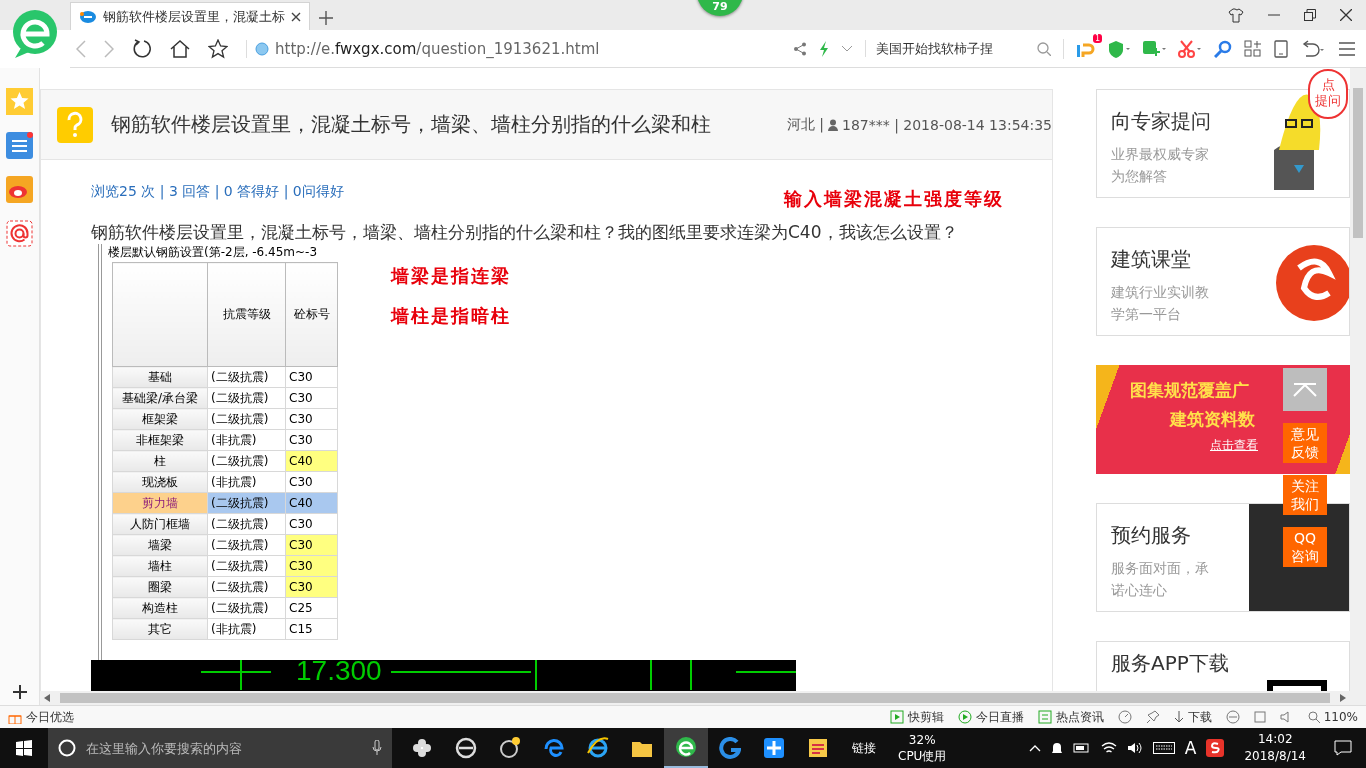  What do you see at coordinates (160, 440) in the screenshot?
I see `row-label: 非框架梁` at bounding box center [160, 440].